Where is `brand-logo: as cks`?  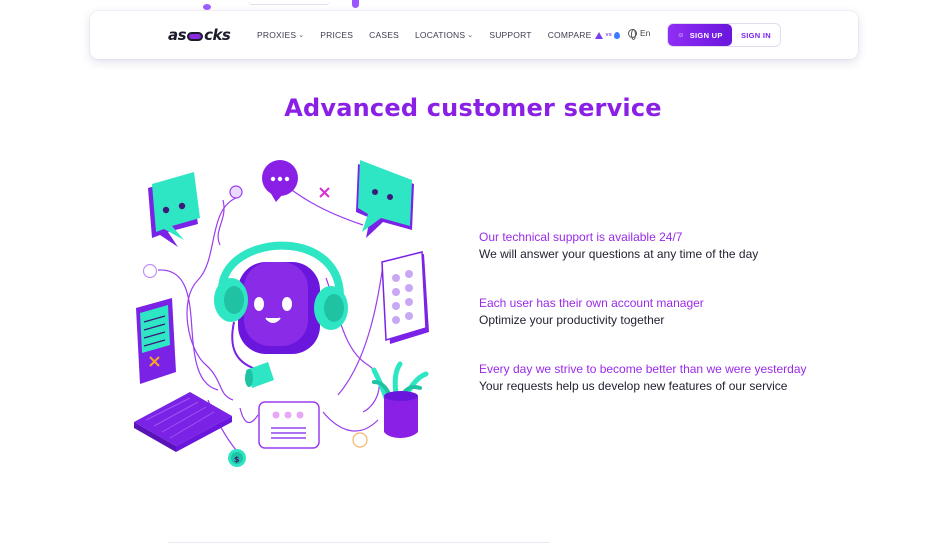 brand-logo: as cks is located at coordinates (199, 35).